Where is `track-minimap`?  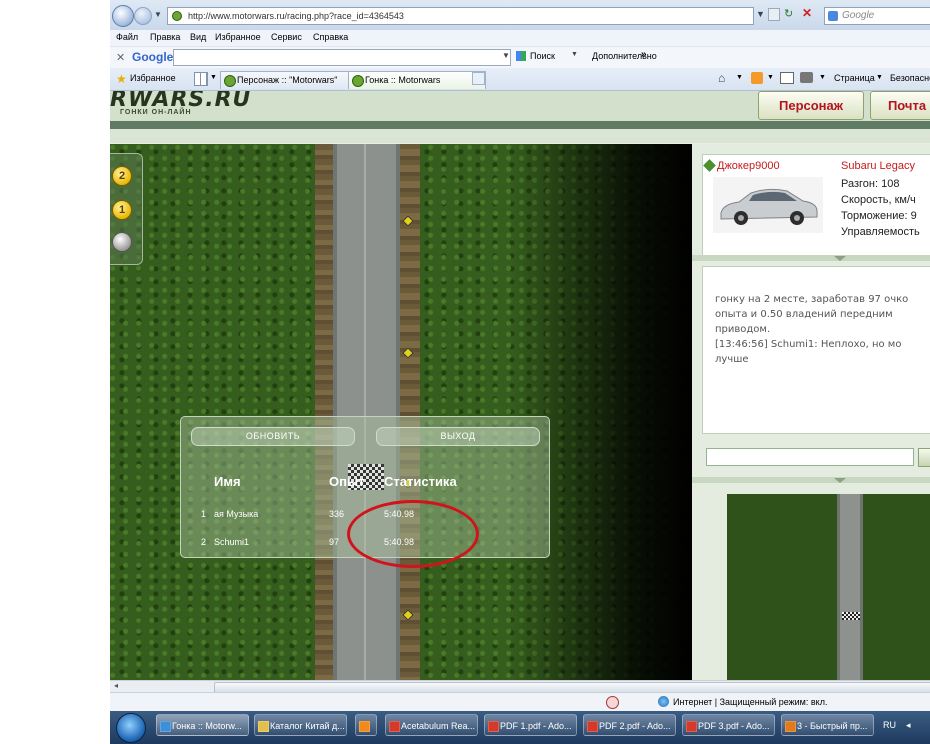
track-minimap is located at coordinates (828, 587).